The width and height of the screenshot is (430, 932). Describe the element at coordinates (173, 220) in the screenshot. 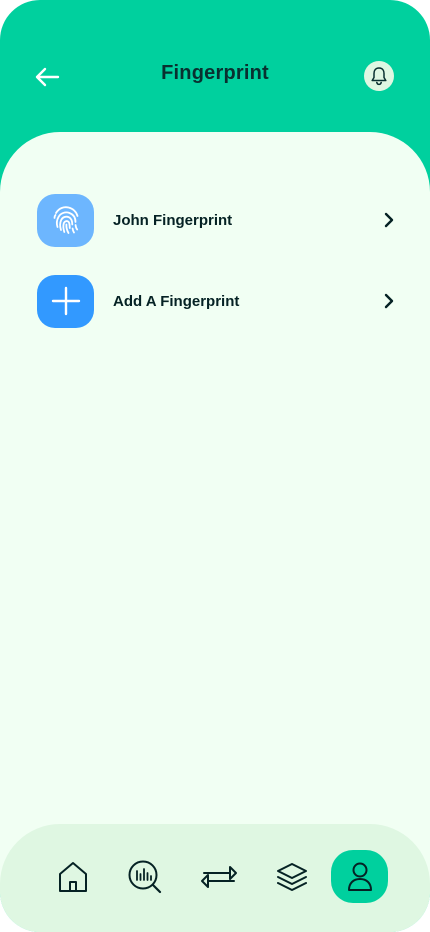

I see `item-label: John Fingerprint` at that location.